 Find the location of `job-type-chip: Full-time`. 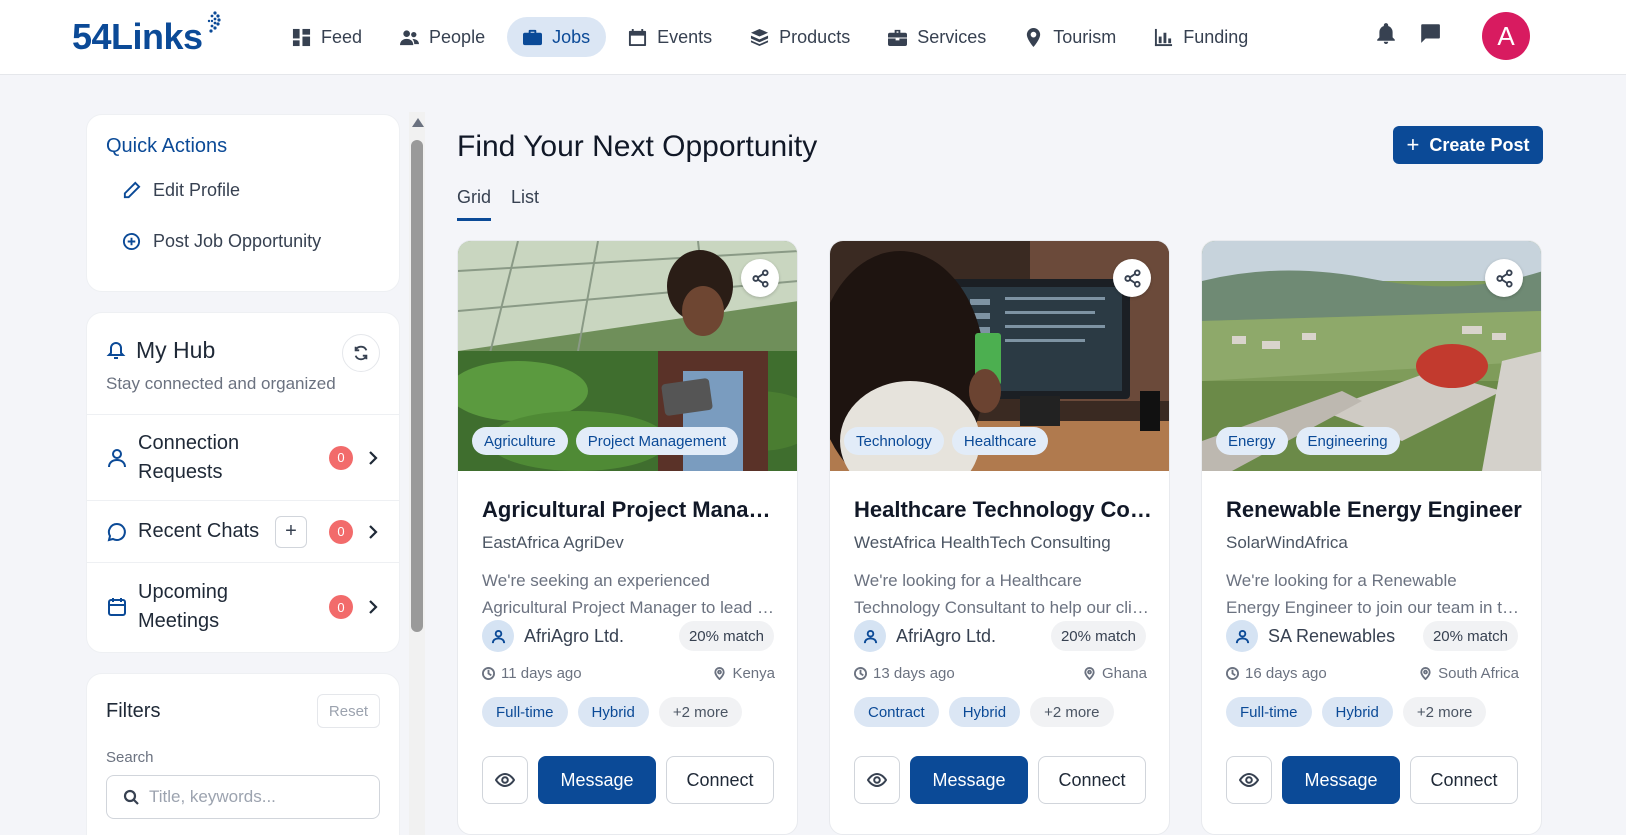

job-type-chip: Full-time is located at coordinates (525, 712).